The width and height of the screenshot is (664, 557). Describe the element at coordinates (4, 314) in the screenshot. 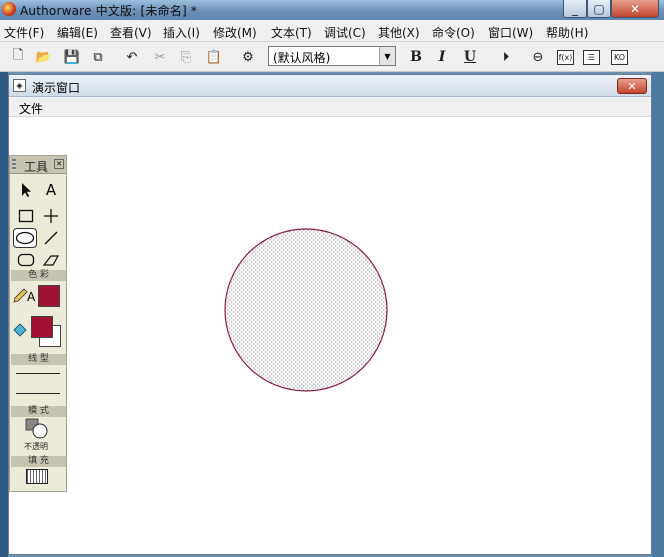

I see `workspace-edge` at that location.